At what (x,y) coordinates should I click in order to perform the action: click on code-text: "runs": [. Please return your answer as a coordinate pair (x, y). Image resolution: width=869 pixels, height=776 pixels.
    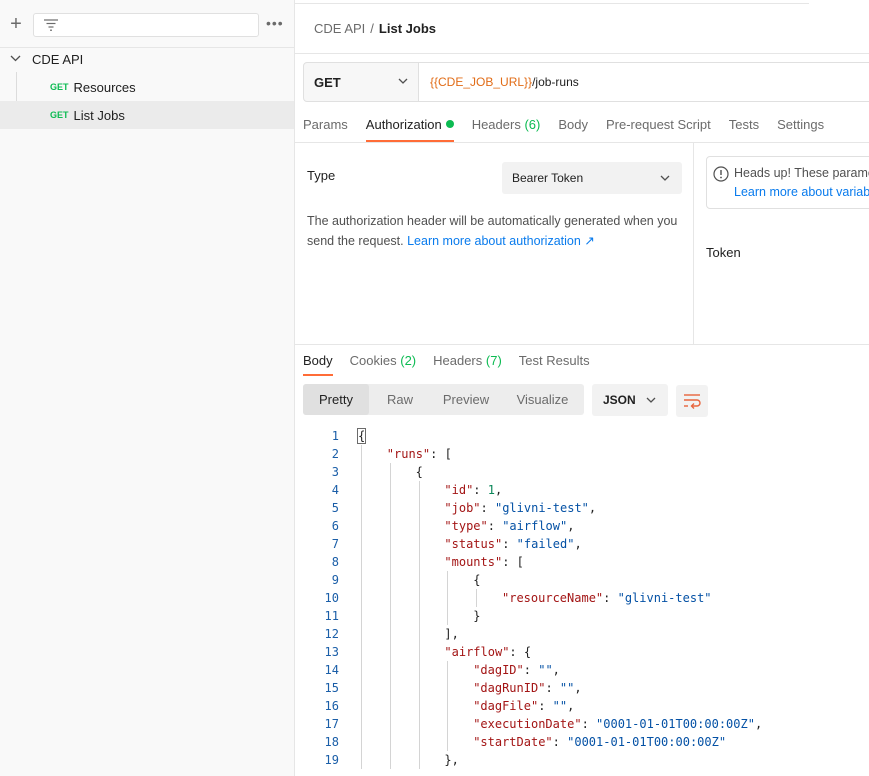
    Looking at the image, I should click on (419, 454).